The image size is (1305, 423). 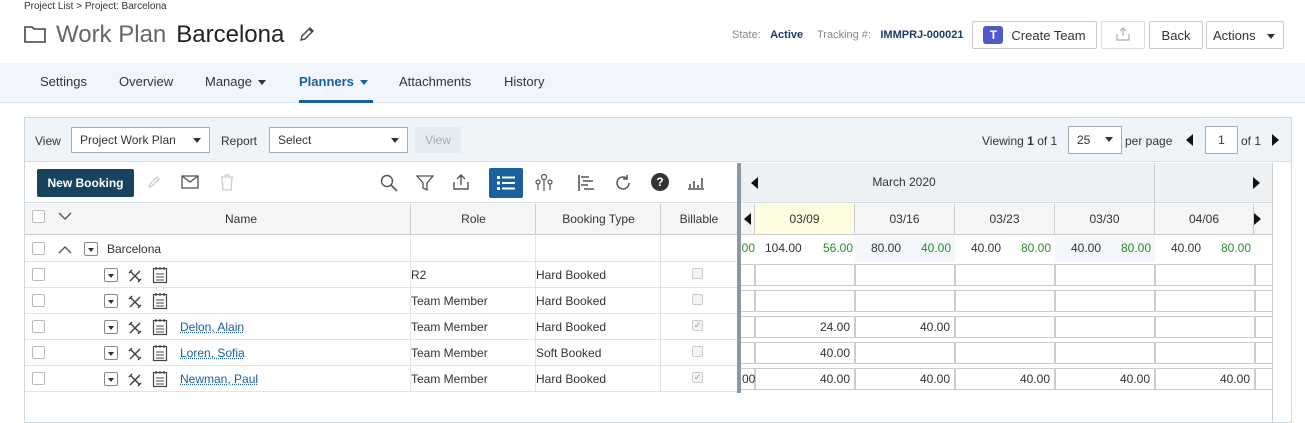 I want to click on chevron-down-icon, so click(x=65, y=216).